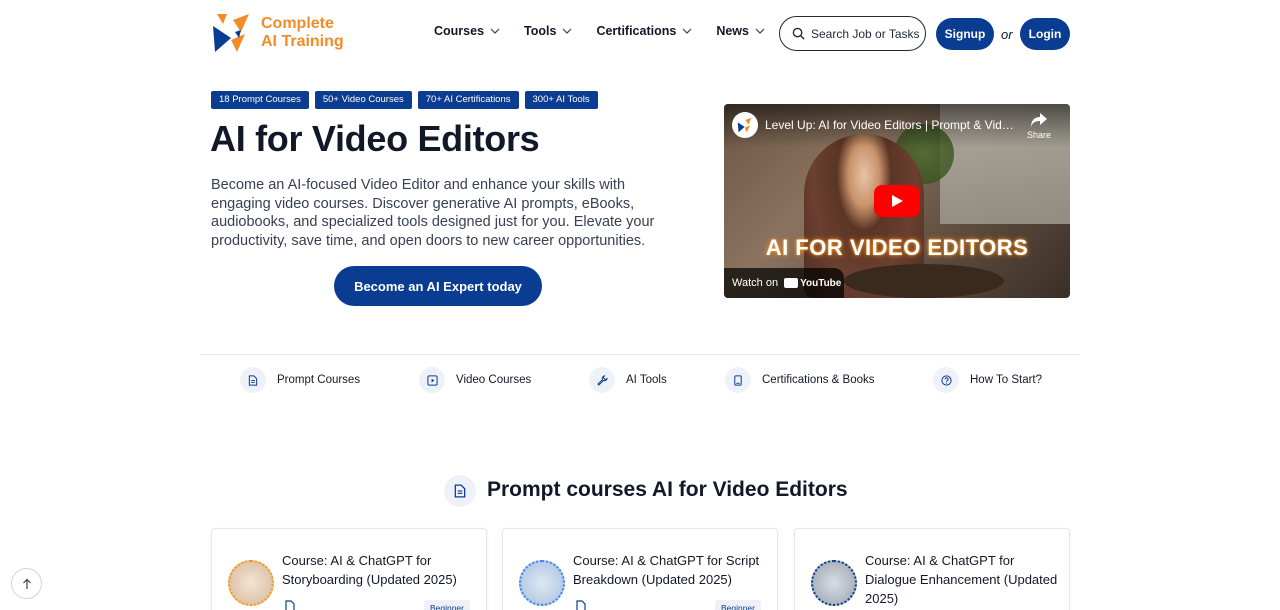 This screenshot has width=1280, height=610. Describe the element at coordinates (667, 489) in the screenshot. I see `section-title: Prompt courses AI for Video Editors` at that location.